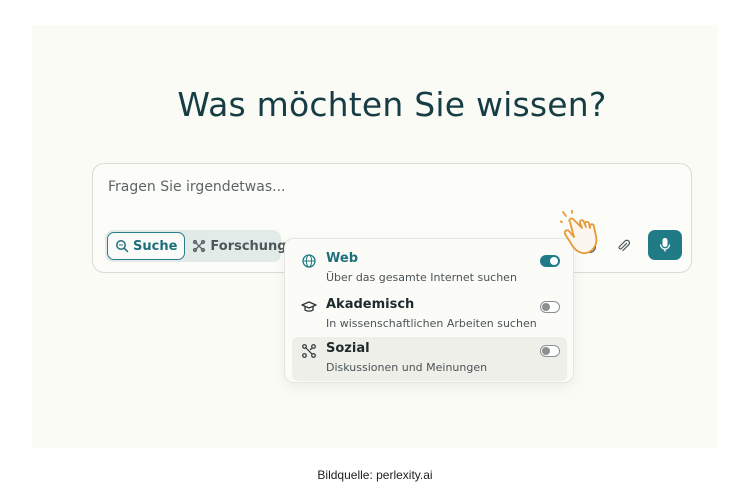 The height and width of the screenshot is (500, 750). Describe the element at coordinates (375, 475) in the screenshot. I see `image-caption: Bildquelle: perlexity.ai` at that location.